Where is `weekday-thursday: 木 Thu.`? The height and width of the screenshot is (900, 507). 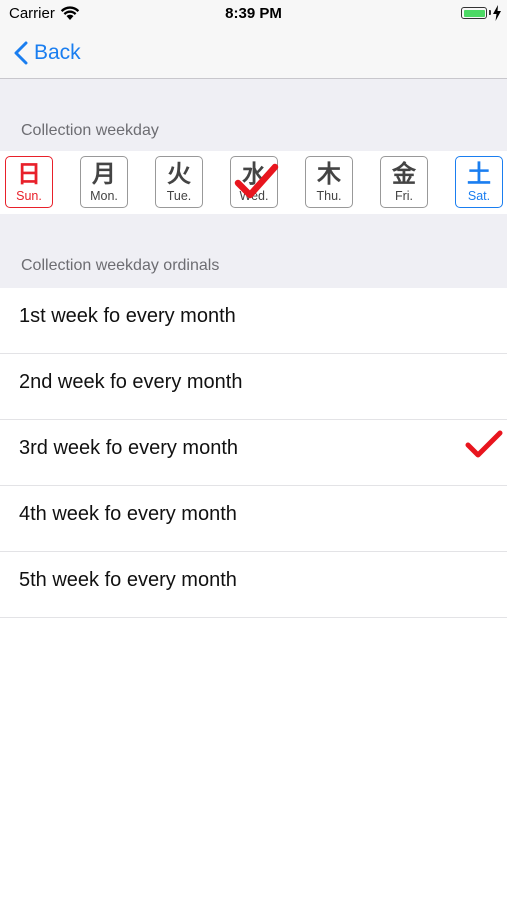 weekday-thursday: 木 Thu. is located at coordinates (329, 182).